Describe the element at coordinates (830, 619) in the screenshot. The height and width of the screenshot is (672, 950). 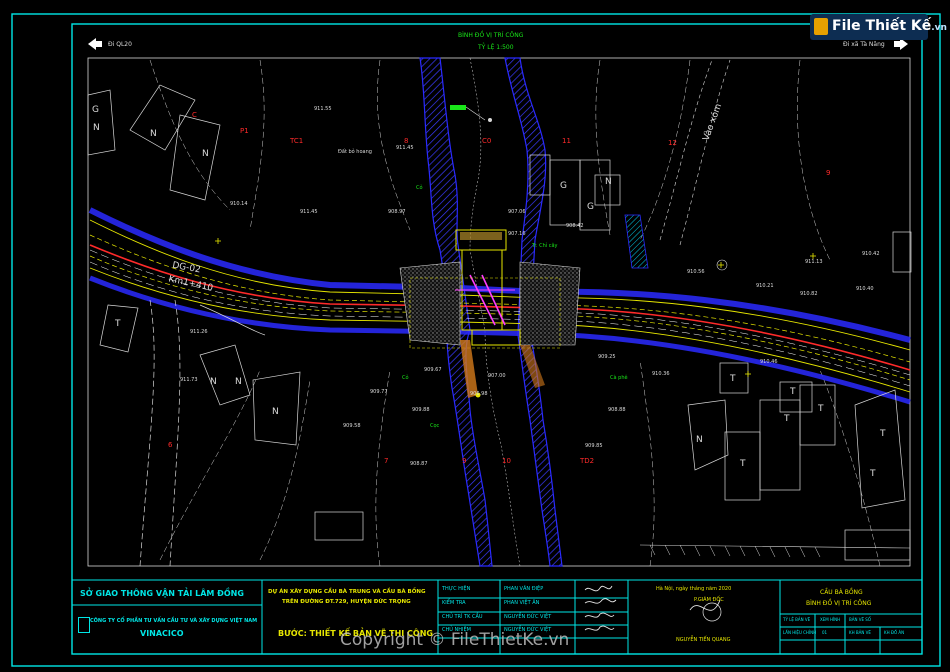
I see `meta-value: XEM HÌNH` at that location.